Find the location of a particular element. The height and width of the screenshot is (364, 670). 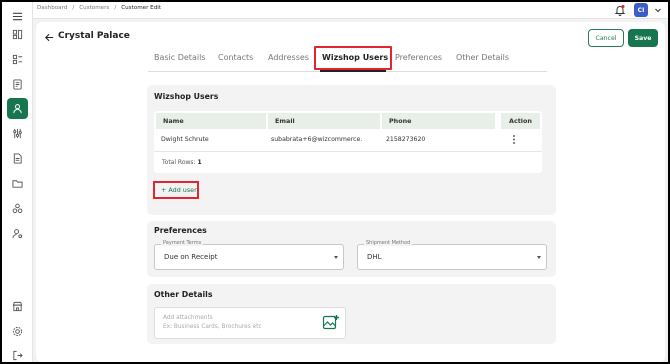

shipment-method-value: DHL is located at coordinates (374, 257).